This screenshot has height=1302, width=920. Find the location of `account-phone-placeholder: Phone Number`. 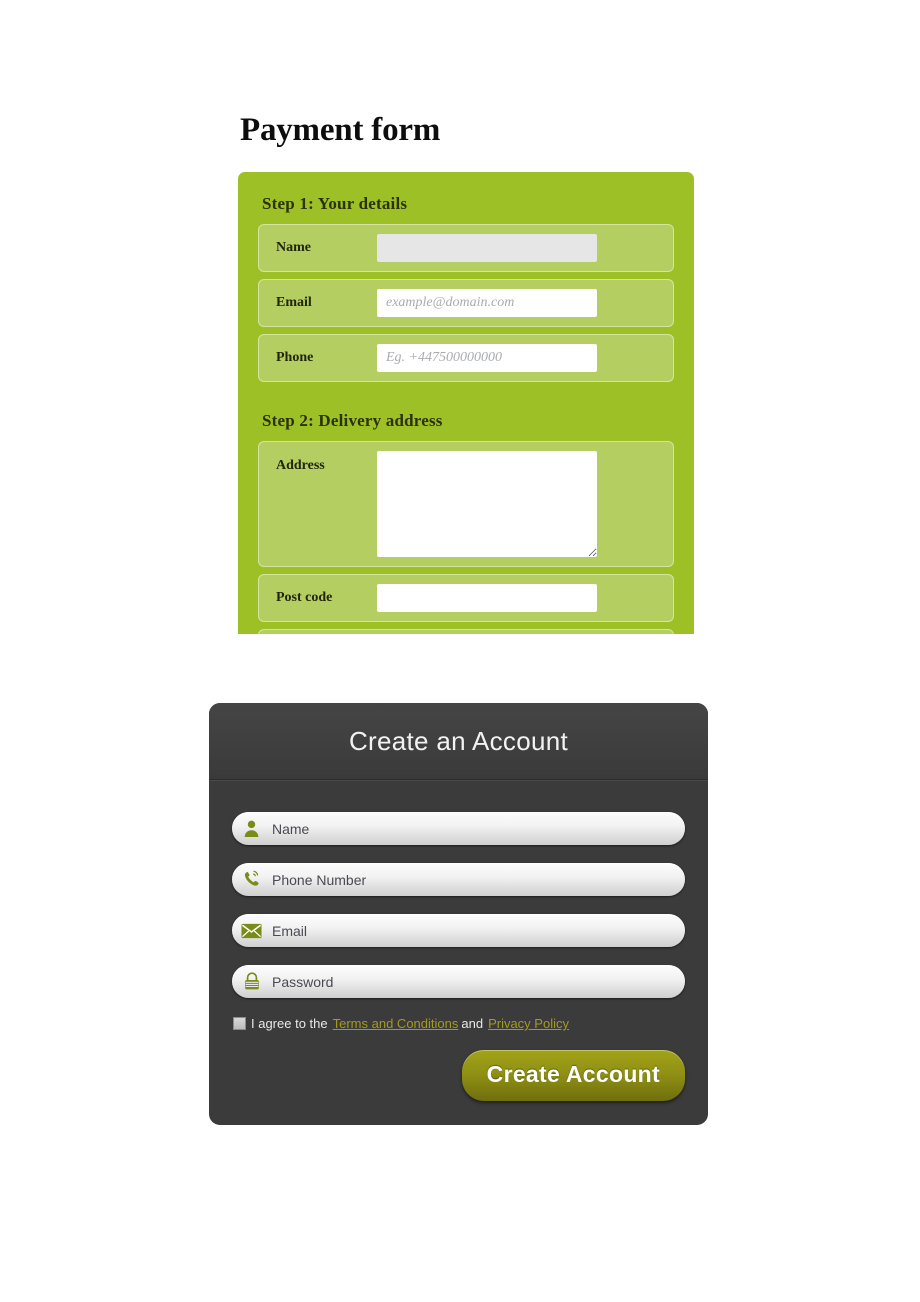

account-phone-placeholder: Phone Number is located at coordinates (319, 879).